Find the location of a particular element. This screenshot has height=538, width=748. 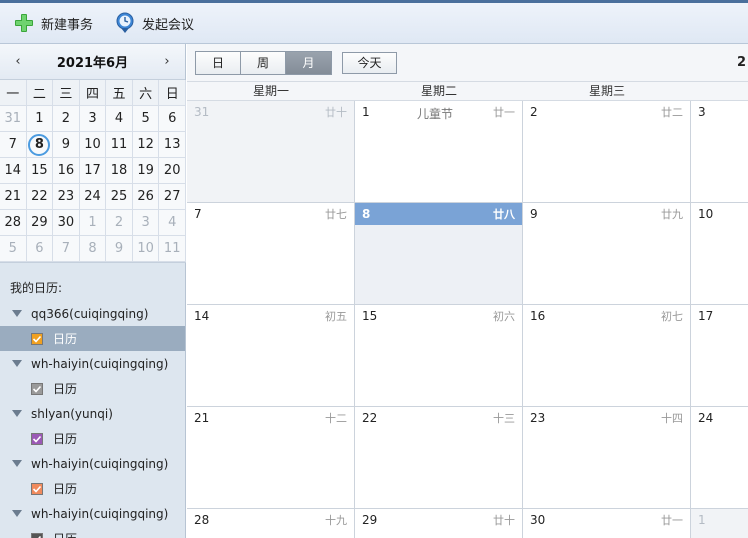

mini-day: 23 is located at coordinates (66, 197).